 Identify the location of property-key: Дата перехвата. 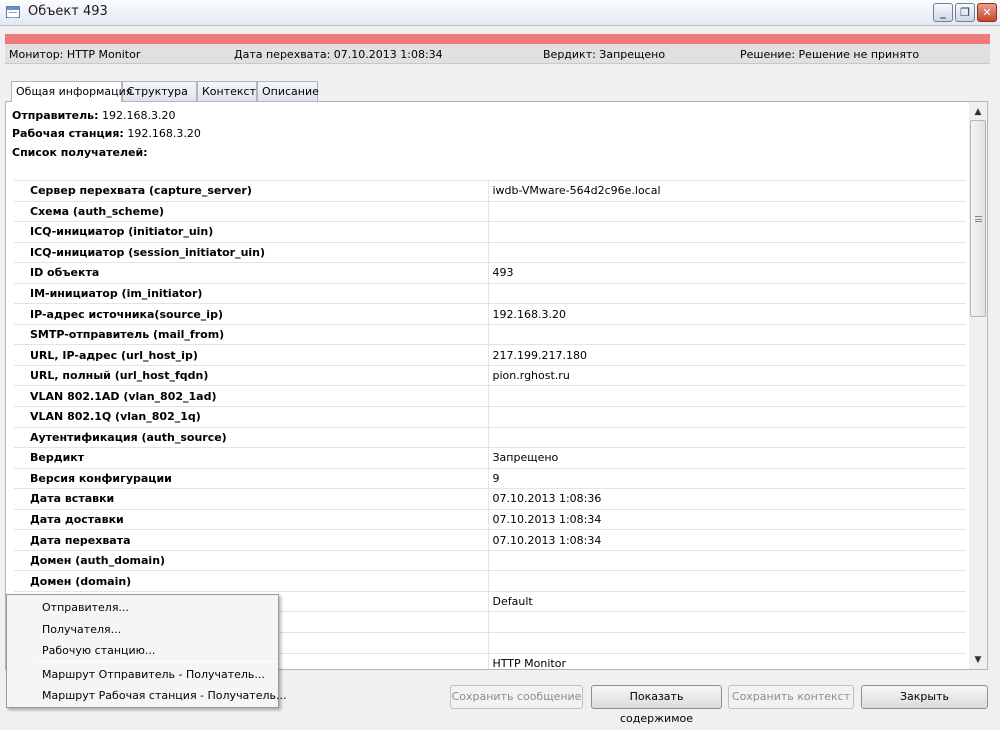
(251, 540).